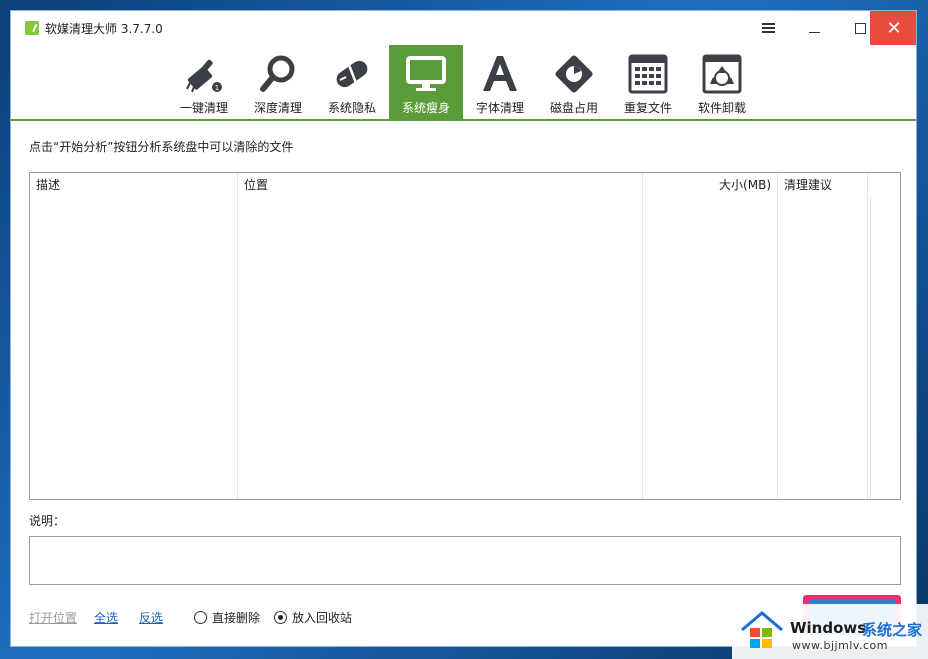 The width and height of the screenshot is (928, 659). What do you see at coordinates (203, 108) in the screenshot?
I see `tool-label: 一键清理` at bounding box center [203, 108].